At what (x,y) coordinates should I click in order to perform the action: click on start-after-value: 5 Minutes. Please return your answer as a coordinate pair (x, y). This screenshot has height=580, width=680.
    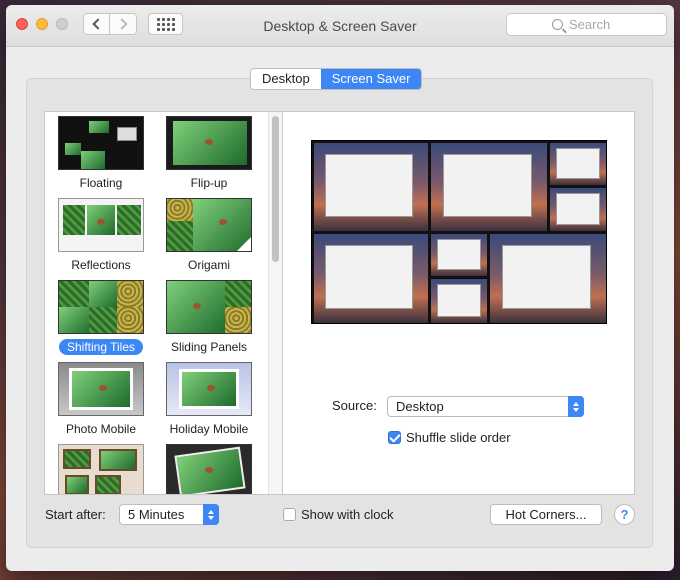
    Looking at the image, I should click on (156, 514).